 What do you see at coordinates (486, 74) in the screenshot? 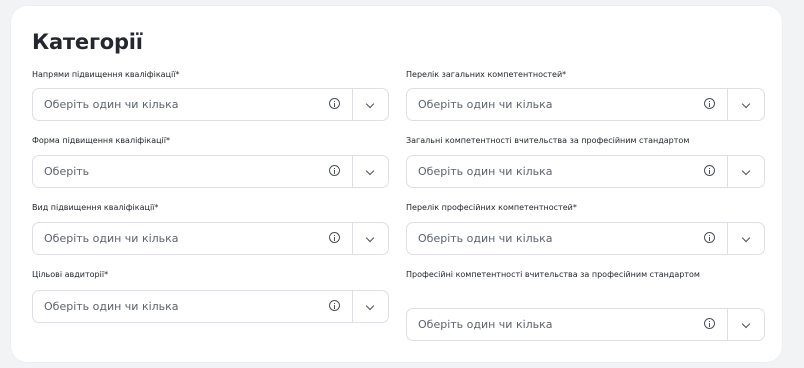
I see `label-general-competencies: Перелік загальних компетентностей*` at bounding box center [486, 74].